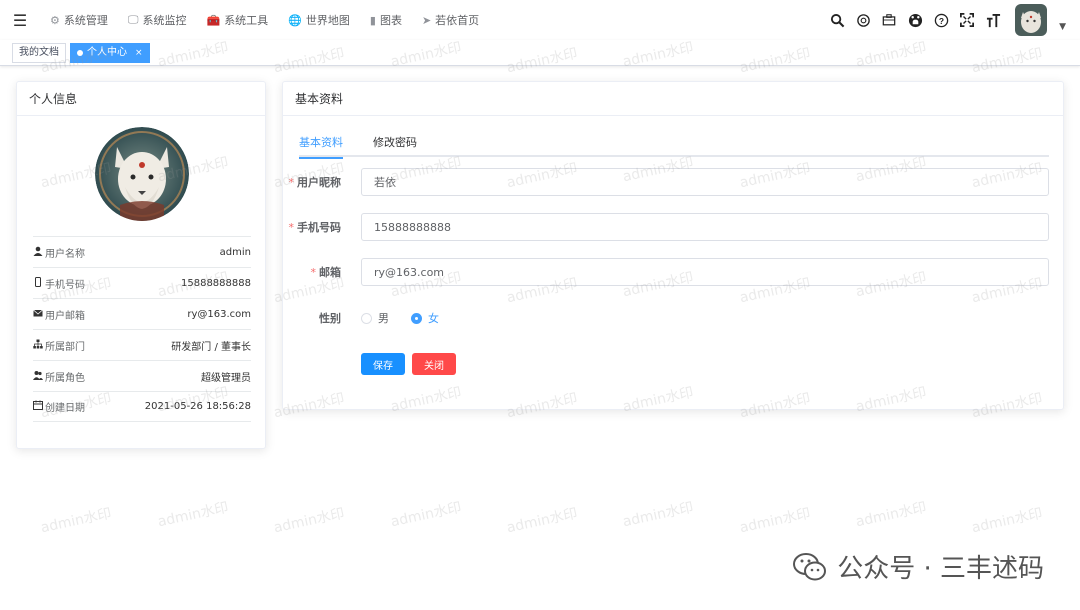 This screenshot has width=1080, height=610. I want to click on info-key: 用户邮箱, so click(59, 314).